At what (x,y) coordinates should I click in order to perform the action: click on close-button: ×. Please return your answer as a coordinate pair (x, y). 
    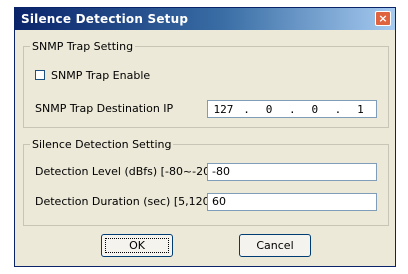
    Looking at the image, I should click on (383, 18).